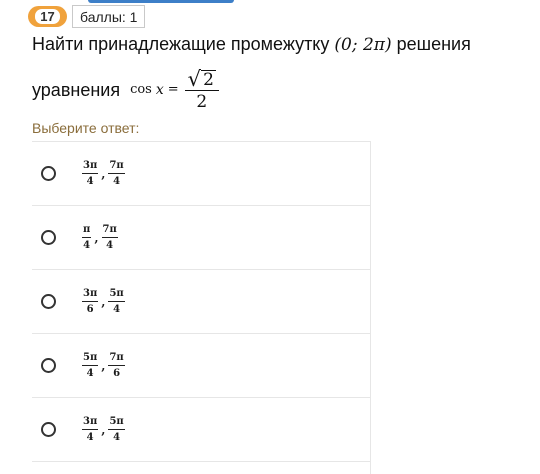 Image resolution: width=540 pixels, height=474 pixels. What do you see at coordinates (103, 302) in the screenshot?
I see `answer-label: 3π 6 , 5π 4` at bounding box center [103, 302].